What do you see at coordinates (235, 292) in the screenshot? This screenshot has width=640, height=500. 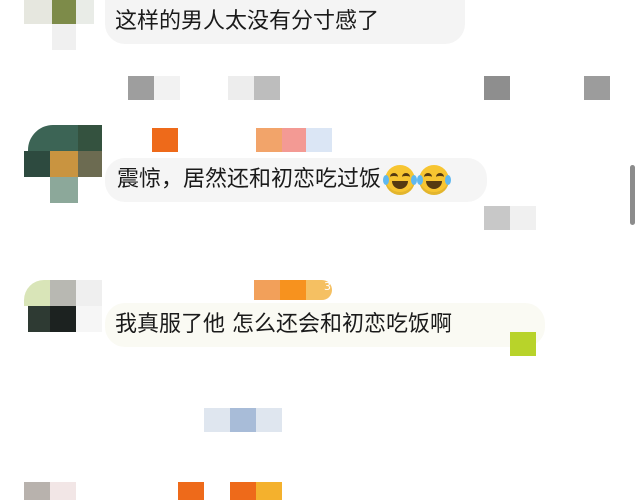 I see `username: 3` at bounding box center [235, 292].